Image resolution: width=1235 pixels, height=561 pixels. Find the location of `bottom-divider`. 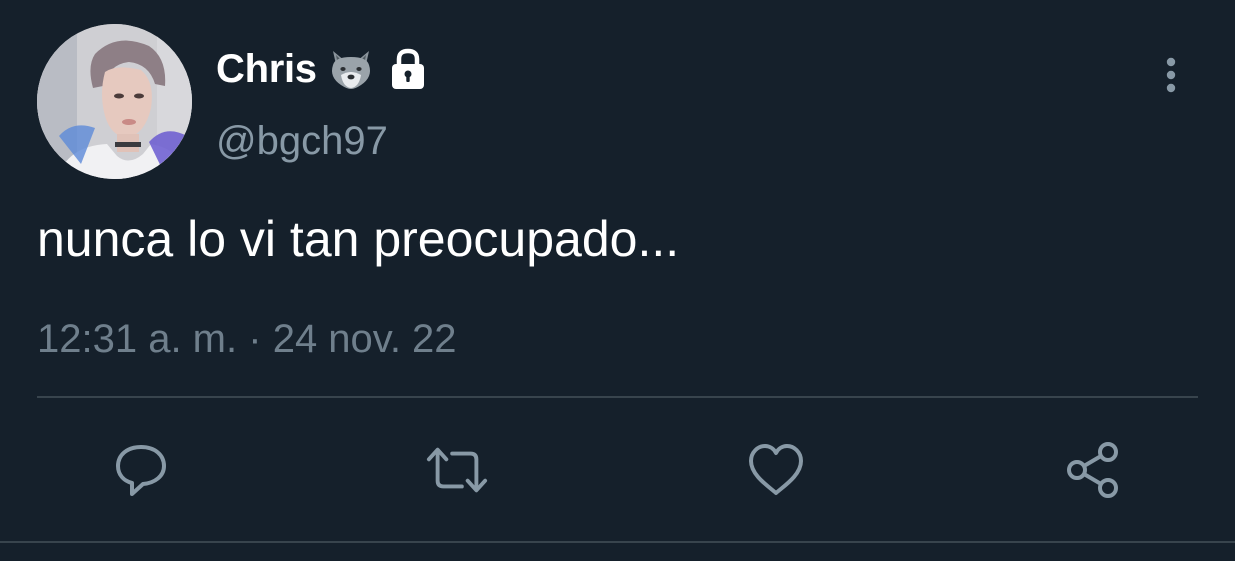

bottom-divider is located at coordinates (617, 542).